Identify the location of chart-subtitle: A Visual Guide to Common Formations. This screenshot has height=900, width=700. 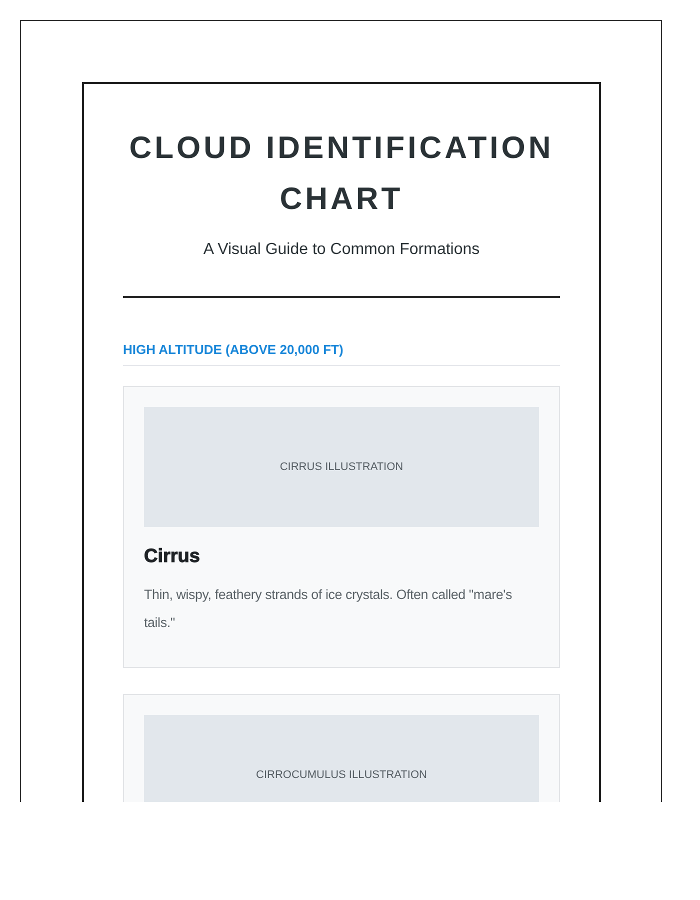
(341, 250).